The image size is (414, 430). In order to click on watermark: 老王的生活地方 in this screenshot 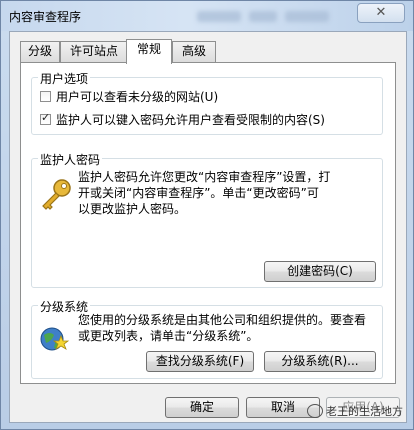, I will do `click(355, 411)`.